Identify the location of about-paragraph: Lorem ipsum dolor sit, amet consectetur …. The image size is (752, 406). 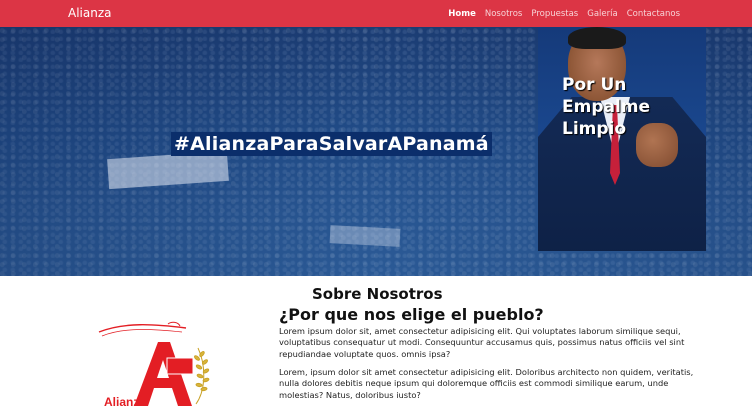
(482, 342).